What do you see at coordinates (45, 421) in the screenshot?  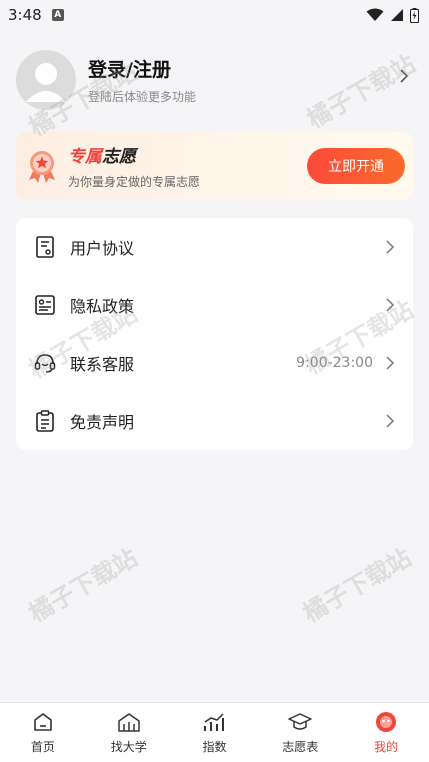 I see `clipboard-icon` at bounding box center [45, 421].